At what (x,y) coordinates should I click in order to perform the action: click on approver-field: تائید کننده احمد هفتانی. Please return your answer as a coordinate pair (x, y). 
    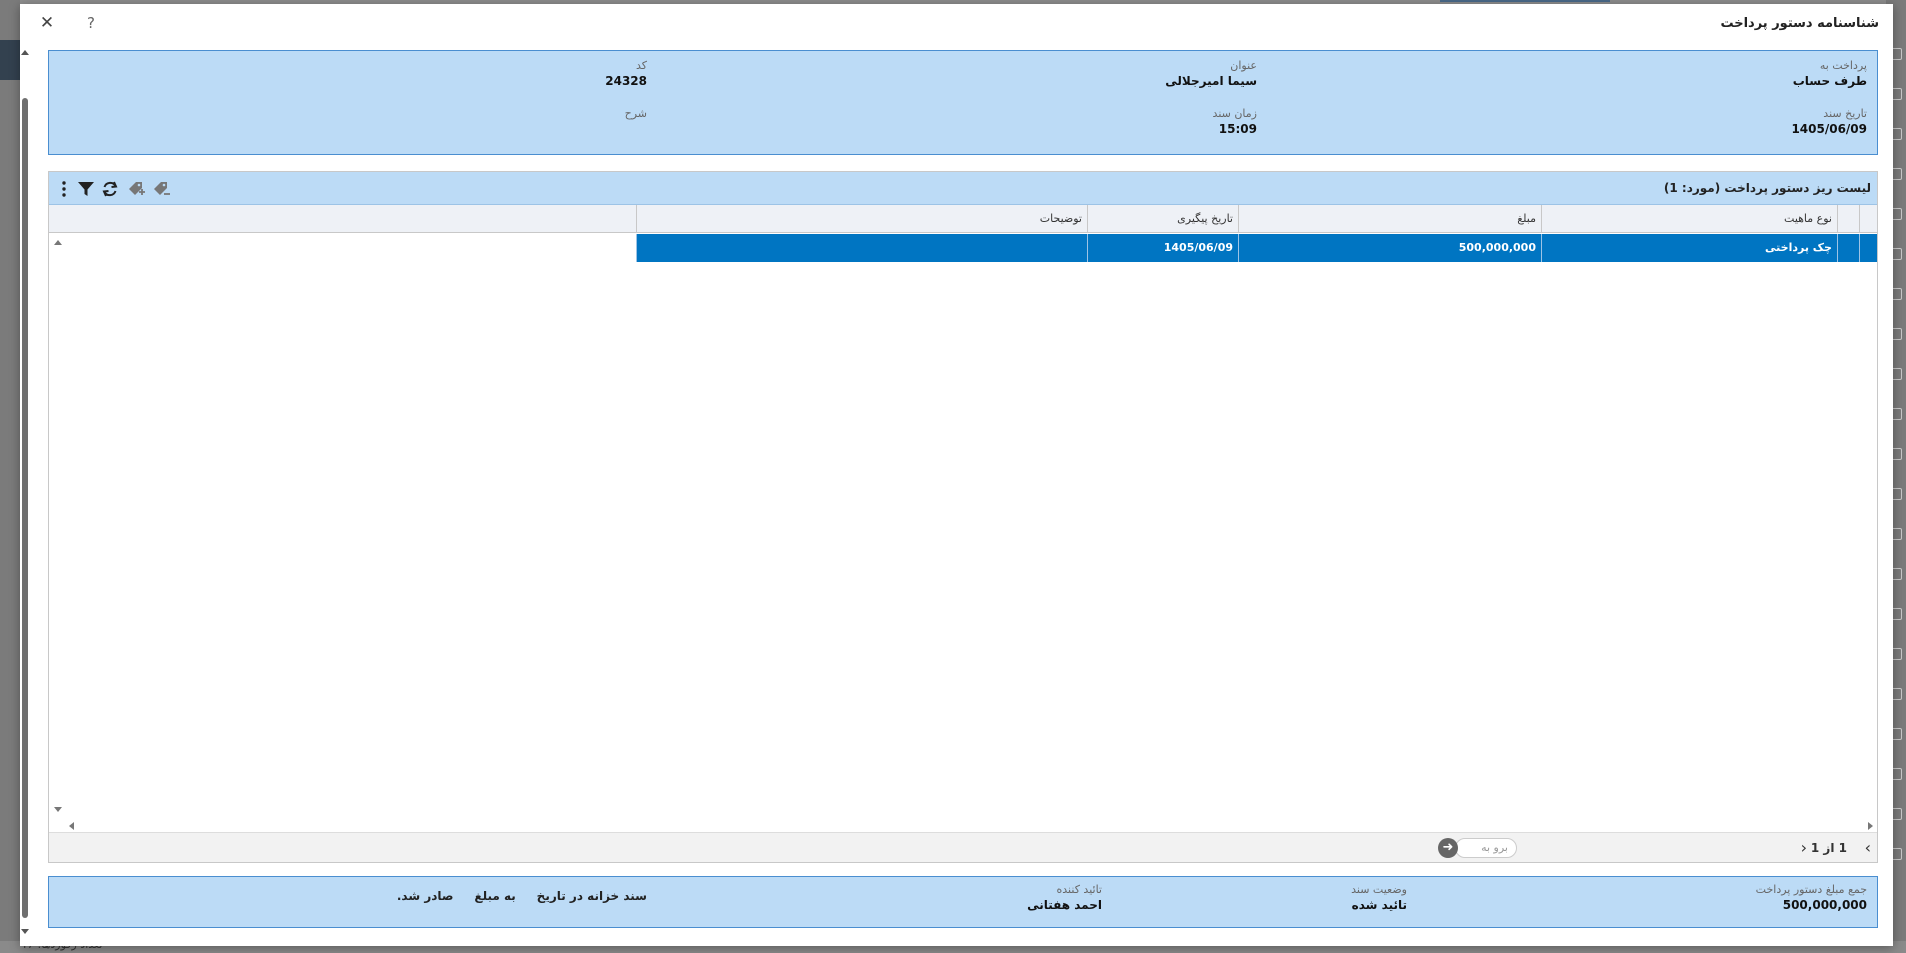
    Looking at the image, I should click on (1064, 897).